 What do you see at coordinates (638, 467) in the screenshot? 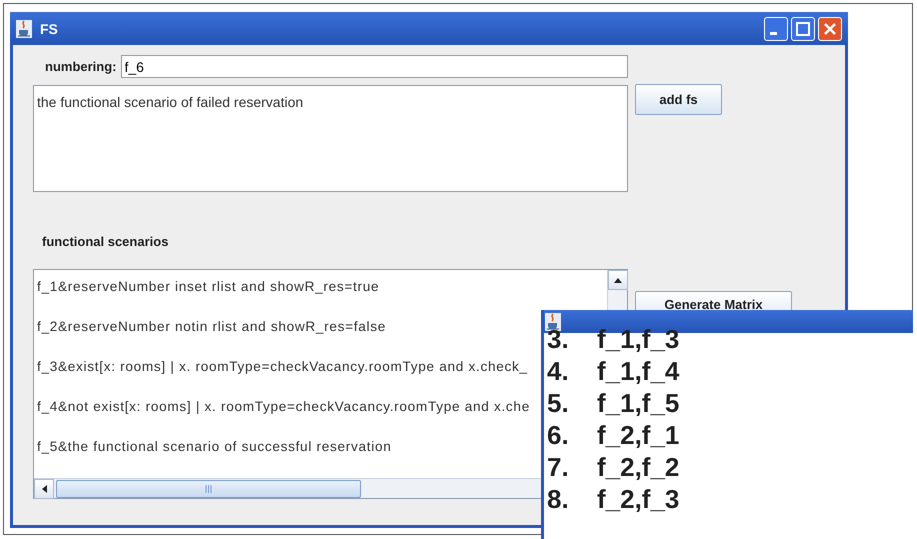
I see `pair-text: f_2,f_2` at bounding box center [638, 467].